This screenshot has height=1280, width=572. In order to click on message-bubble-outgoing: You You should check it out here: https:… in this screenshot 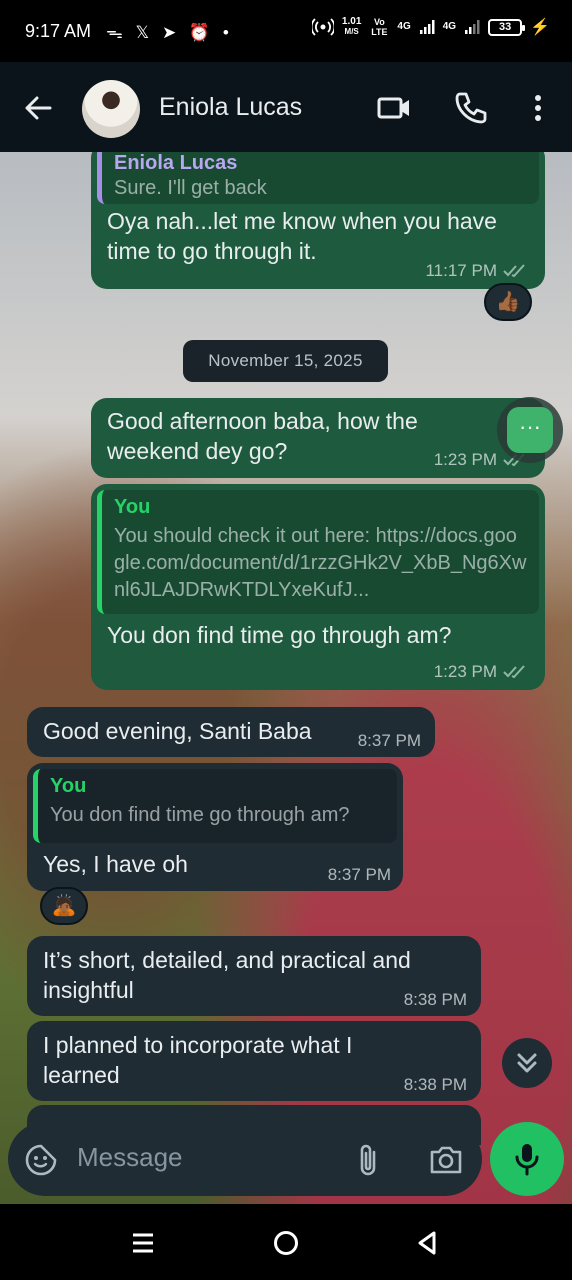, I will do `click(318, 587)`.